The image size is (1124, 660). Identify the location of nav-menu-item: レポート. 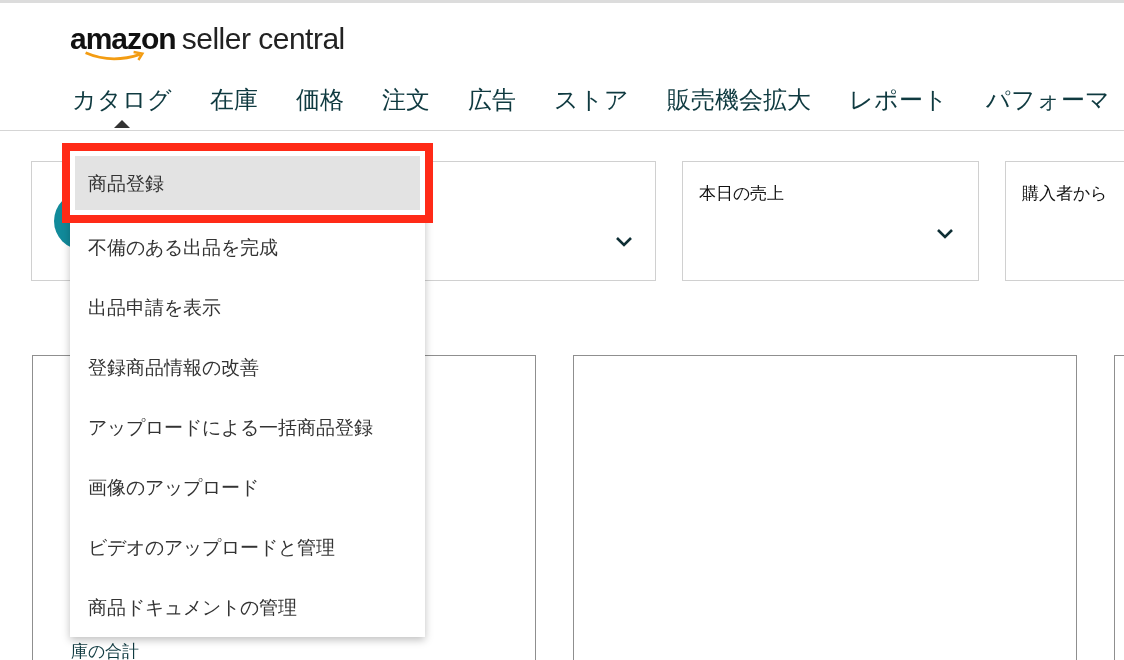
(898, 105).